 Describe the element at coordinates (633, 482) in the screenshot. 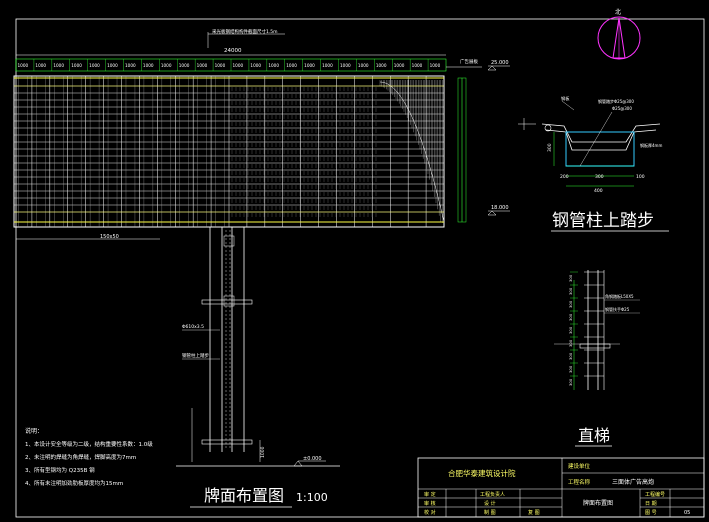

I see `project-name: 三面体广告高炮` at that location.